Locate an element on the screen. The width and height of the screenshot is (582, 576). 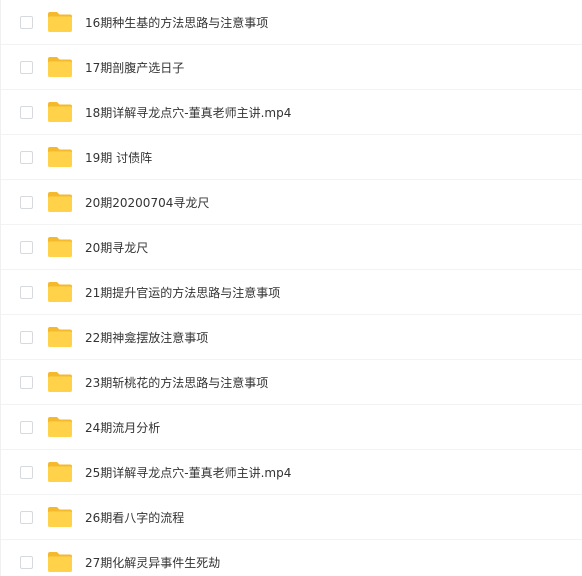
file-name: 24期流月分析 is located at coordinates (122, 427).